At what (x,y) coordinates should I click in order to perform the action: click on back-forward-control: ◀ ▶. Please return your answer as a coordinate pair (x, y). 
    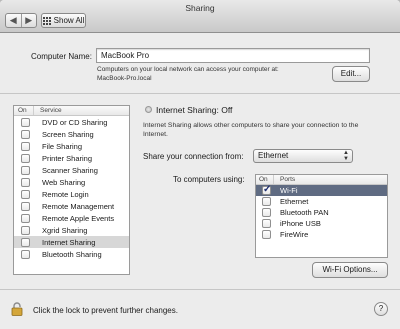
    Looking at the image, I should click on (21, 20).